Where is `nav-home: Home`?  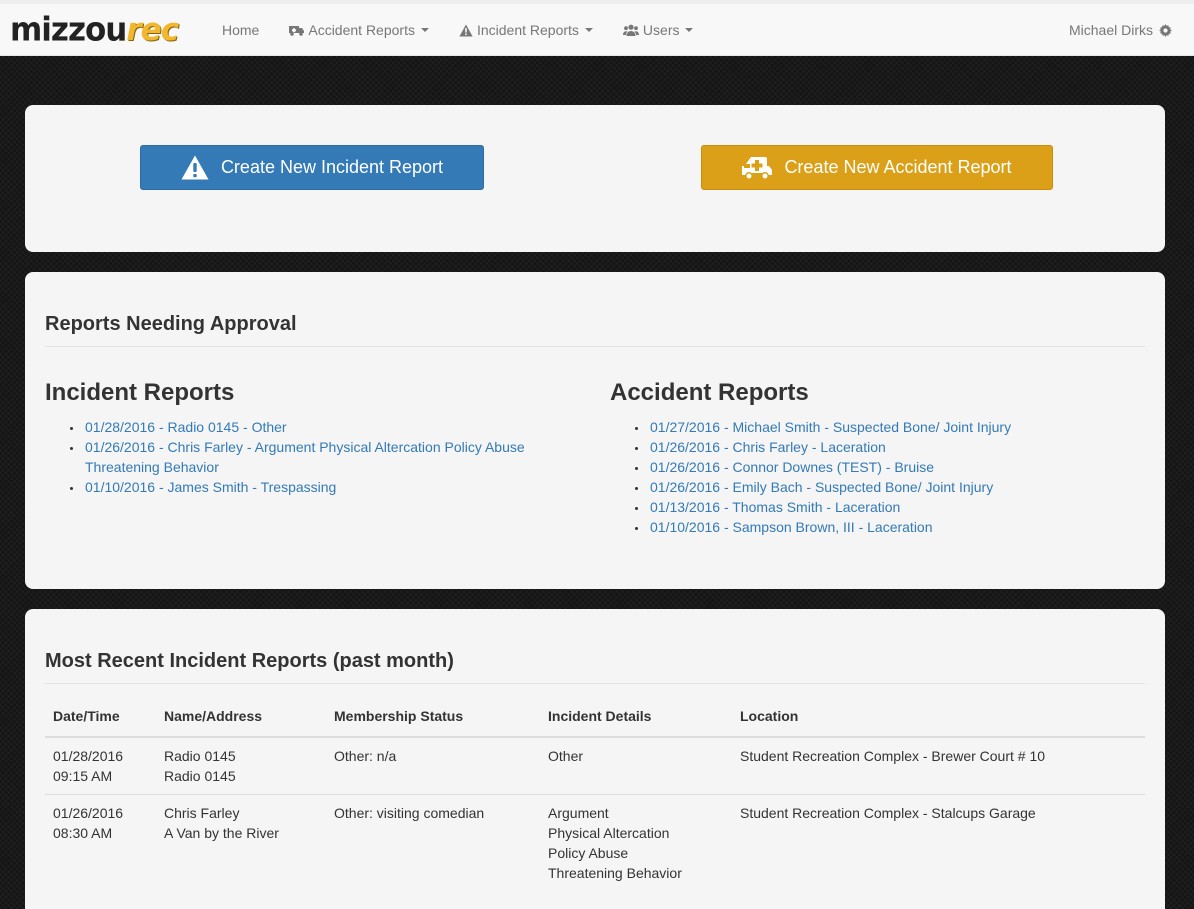
nav-home: Home is located at coordinates (240, 30).